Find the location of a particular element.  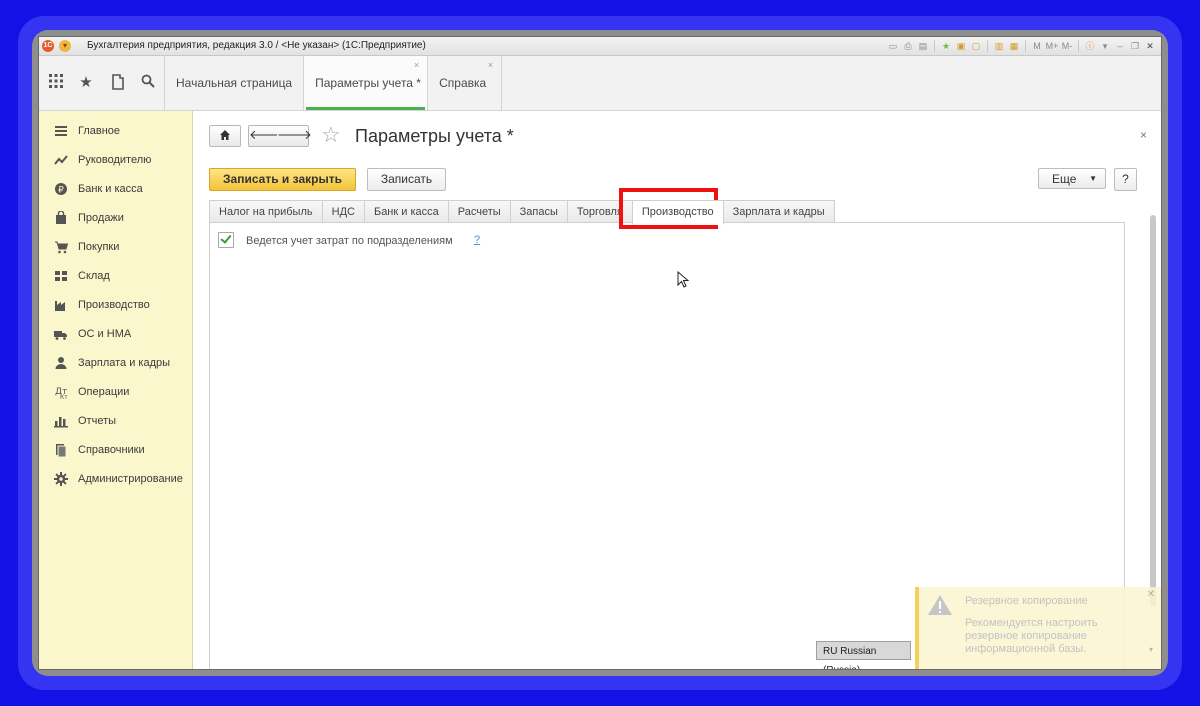

favorites-star-icon: ★ is located at coordinates (86, 83).